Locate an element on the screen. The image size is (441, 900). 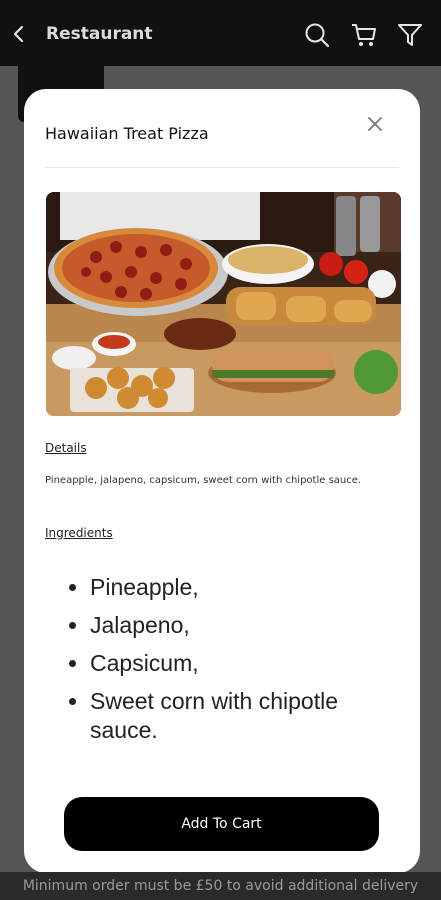
list-item: Capsicum, is located at coordinates (240, 663).